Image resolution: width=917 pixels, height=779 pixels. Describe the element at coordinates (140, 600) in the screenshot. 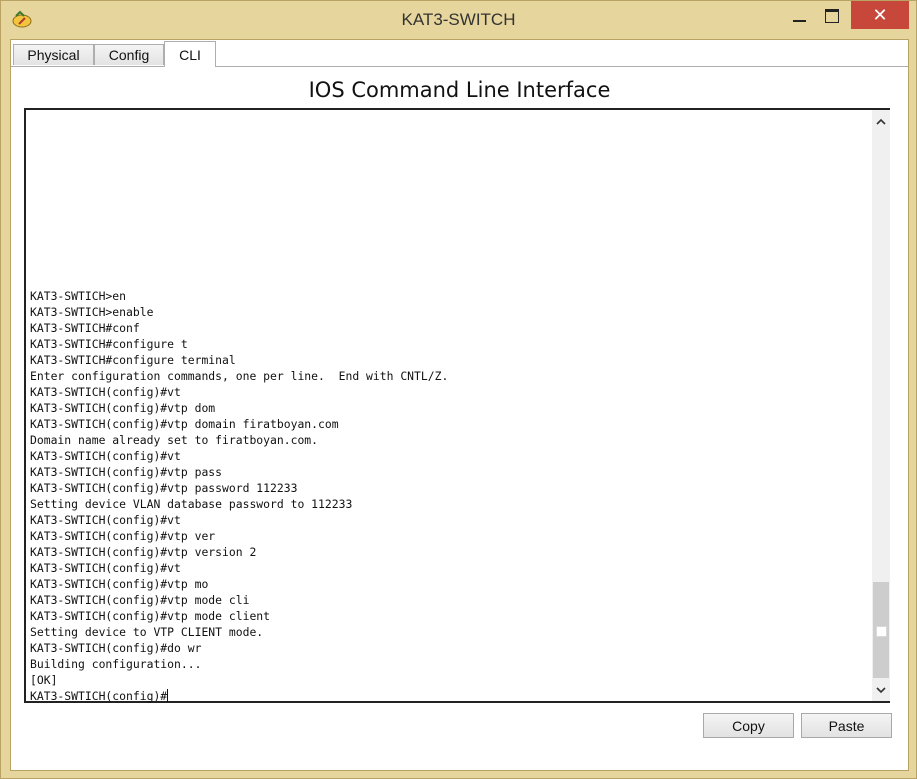

I see `terminal-line: KAT3-SWTICH(config)#vtp mode cli` at that location.